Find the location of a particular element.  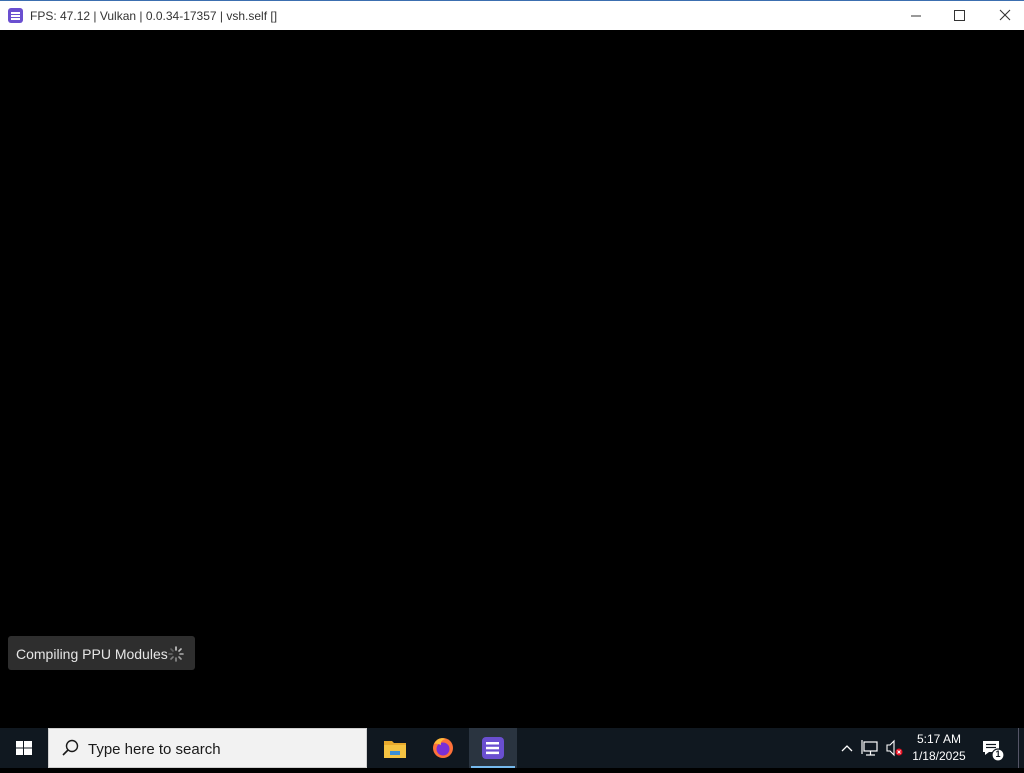

taskbar-app-rpcs3 is located at coordinates (493, 748).